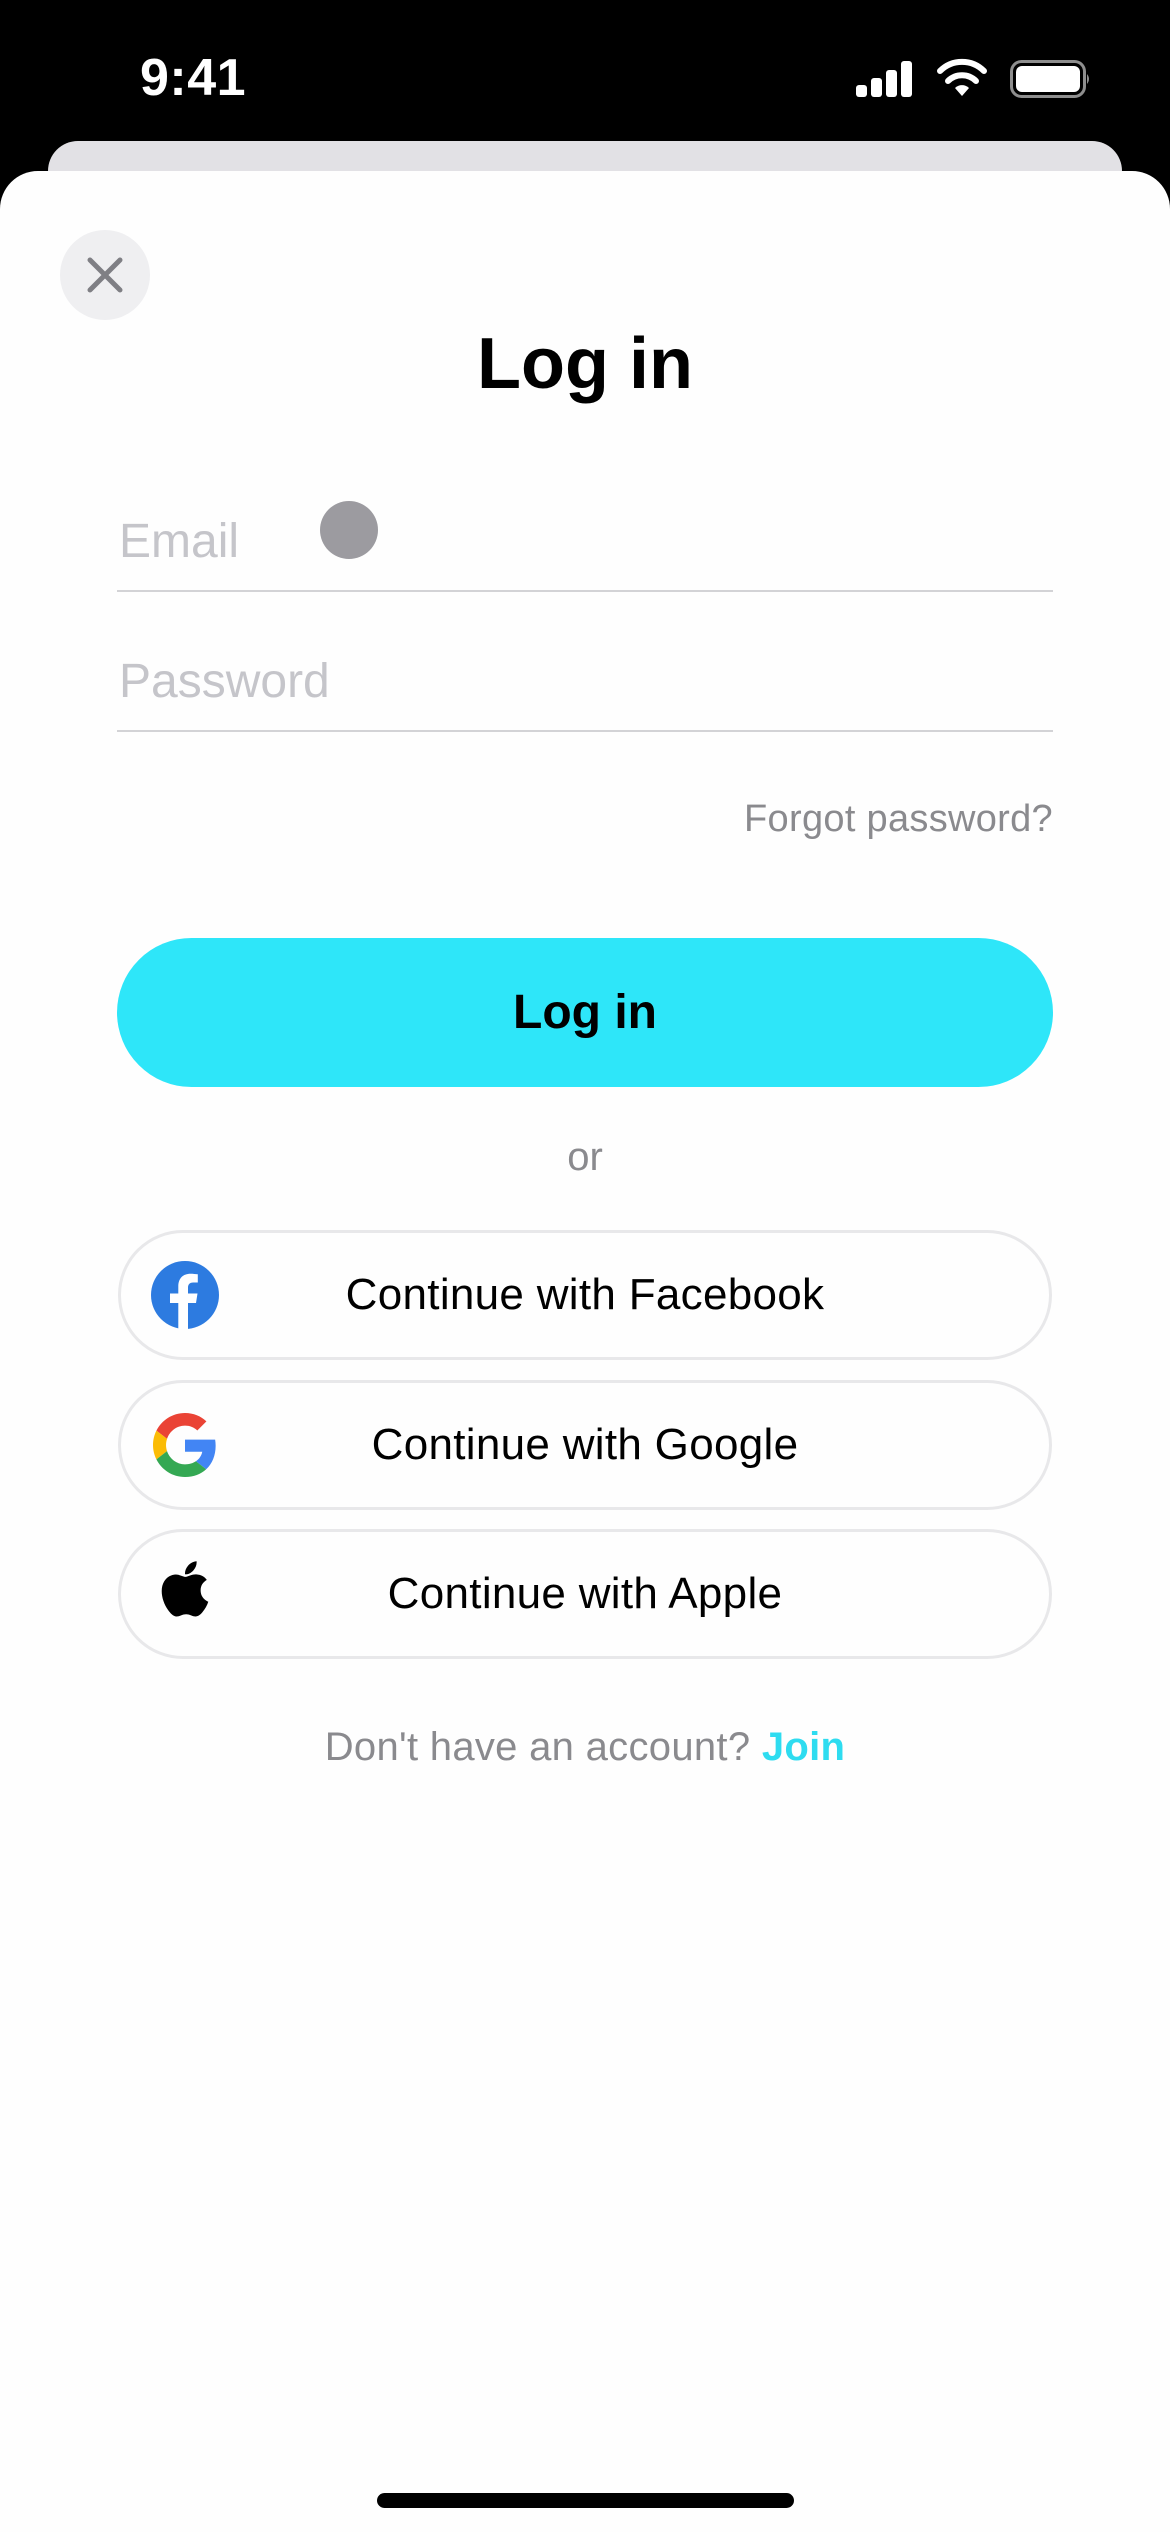 The image size is (1170, 2532). What do you see at coordinates (193, 78) in the screenshot?
I see `status-time: 9:41` at bounding box center [193, 78].